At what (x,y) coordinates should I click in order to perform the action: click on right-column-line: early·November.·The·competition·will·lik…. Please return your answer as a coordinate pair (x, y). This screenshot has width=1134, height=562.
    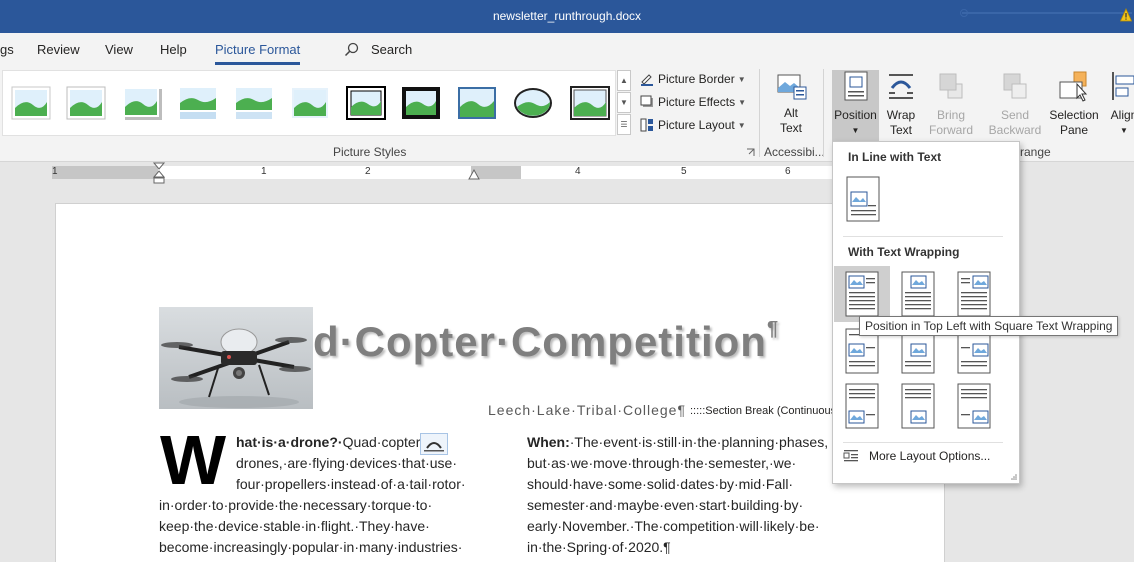
    Looking at the image, I should click on (673, 526).